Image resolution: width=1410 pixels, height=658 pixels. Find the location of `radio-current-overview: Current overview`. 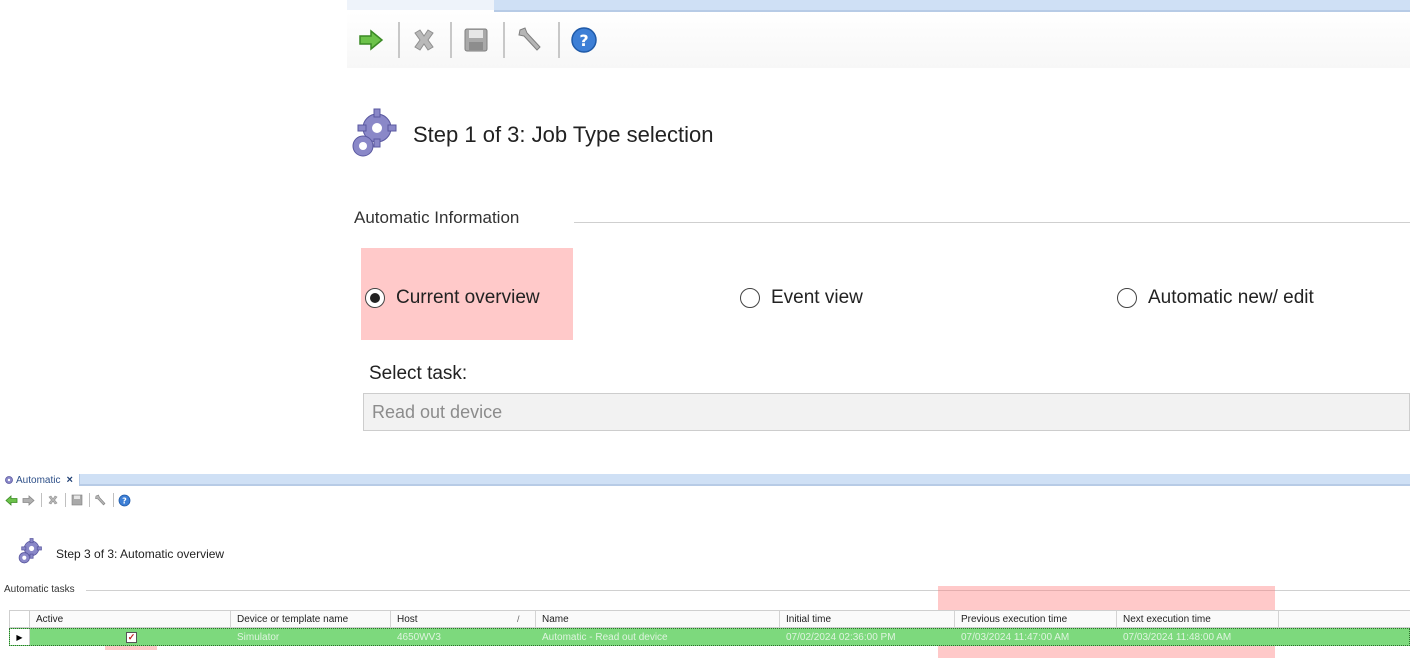

radio-current-overview: Current overview is located at coordinates (452, 298).